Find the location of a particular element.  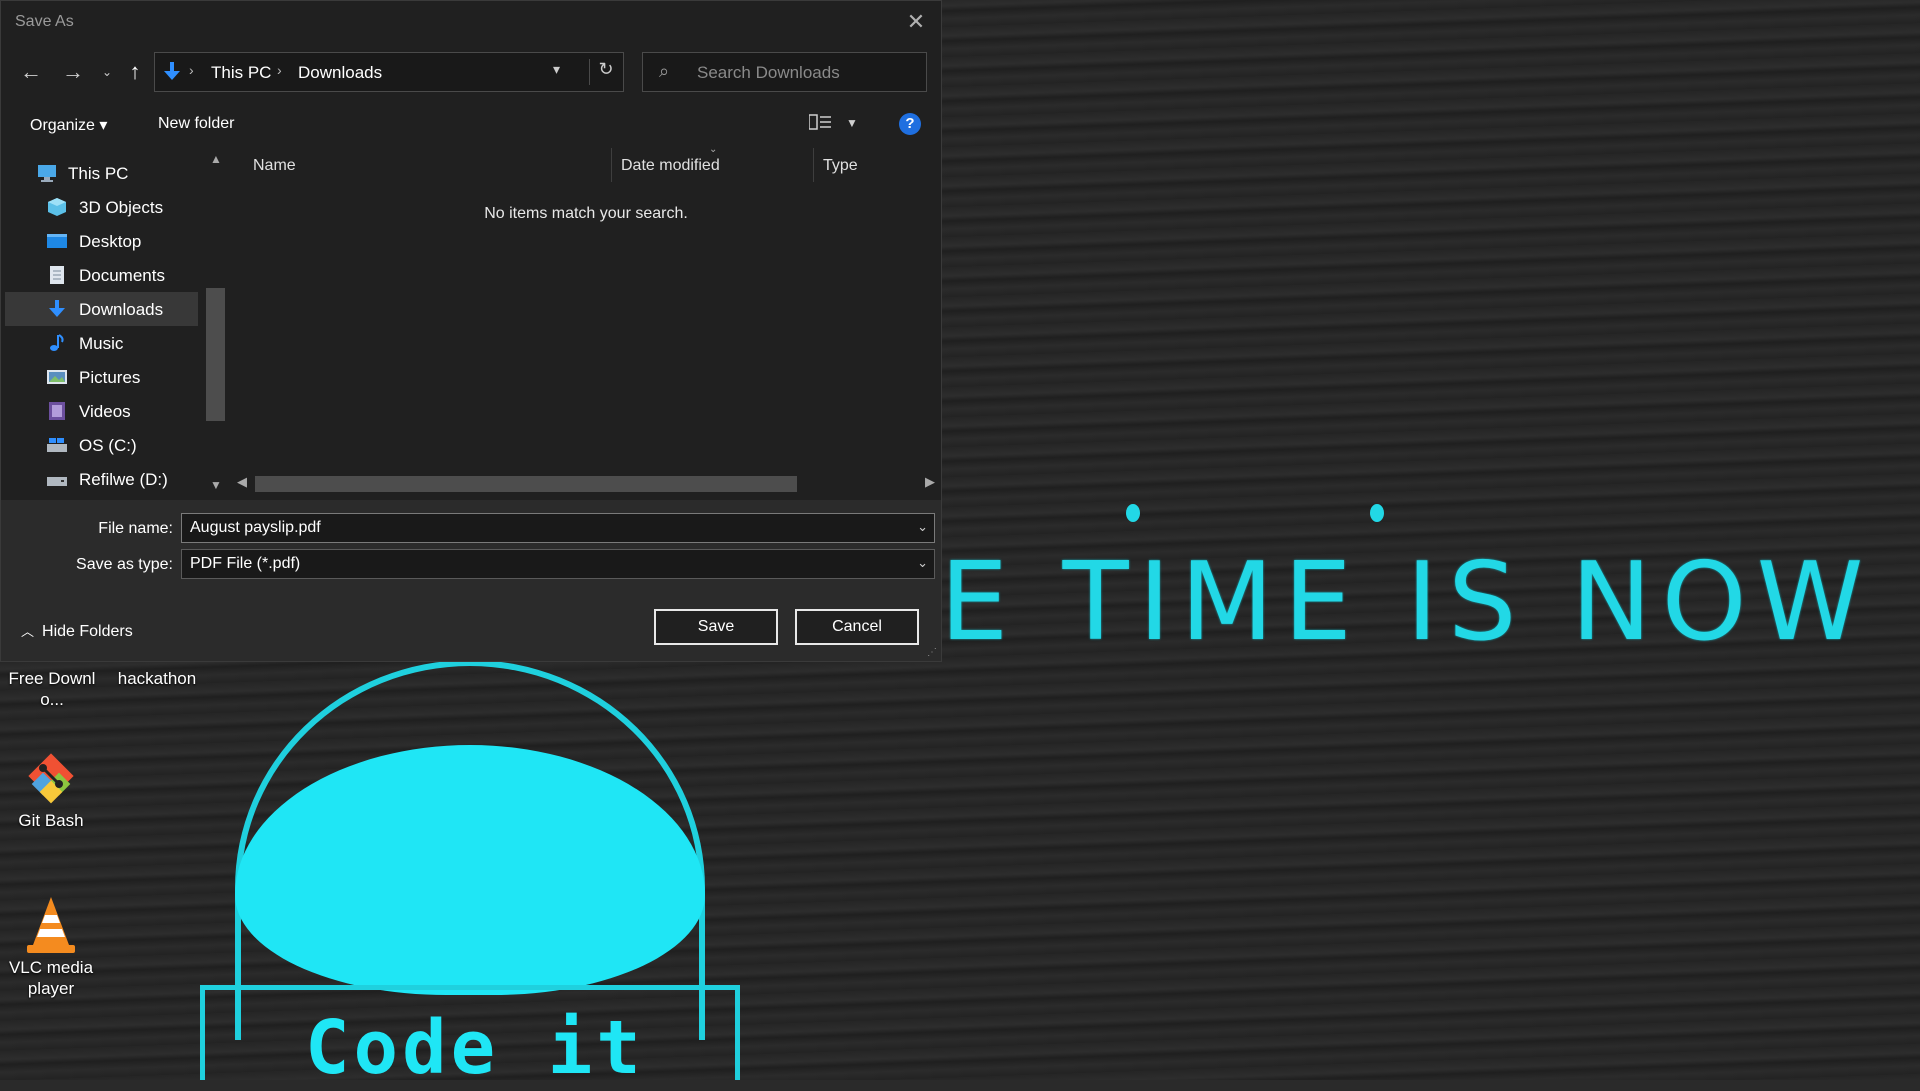

view-dropdown-button: ▼ is located at coordinates (852, 123).